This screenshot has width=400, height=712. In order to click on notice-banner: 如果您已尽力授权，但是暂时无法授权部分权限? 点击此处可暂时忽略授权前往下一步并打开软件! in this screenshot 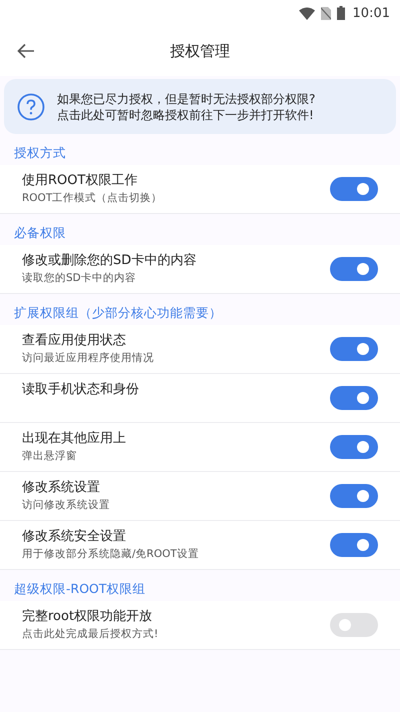, I will do `click(200, 106)`.